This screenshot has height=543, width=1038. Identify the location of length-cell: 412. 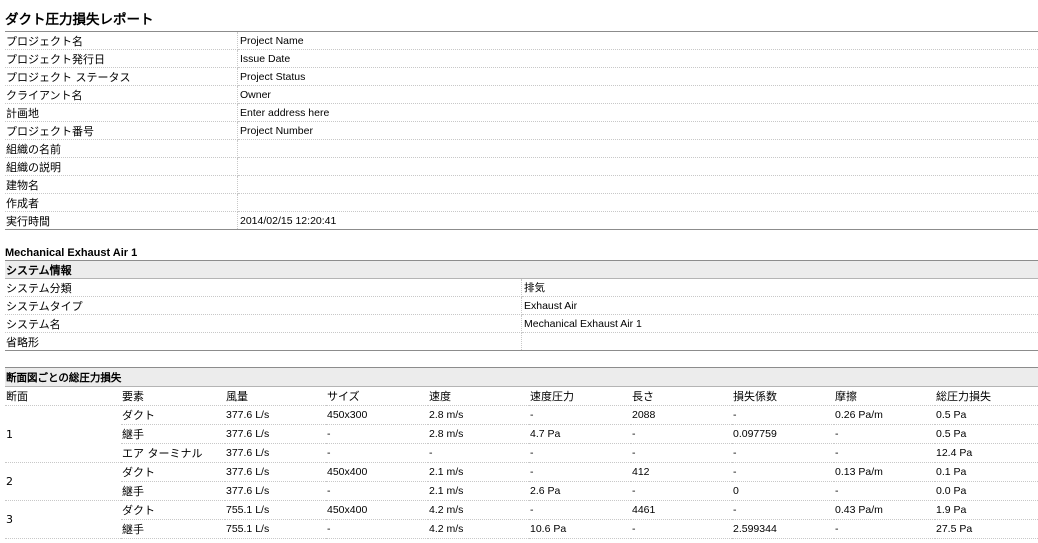
(681, 472).